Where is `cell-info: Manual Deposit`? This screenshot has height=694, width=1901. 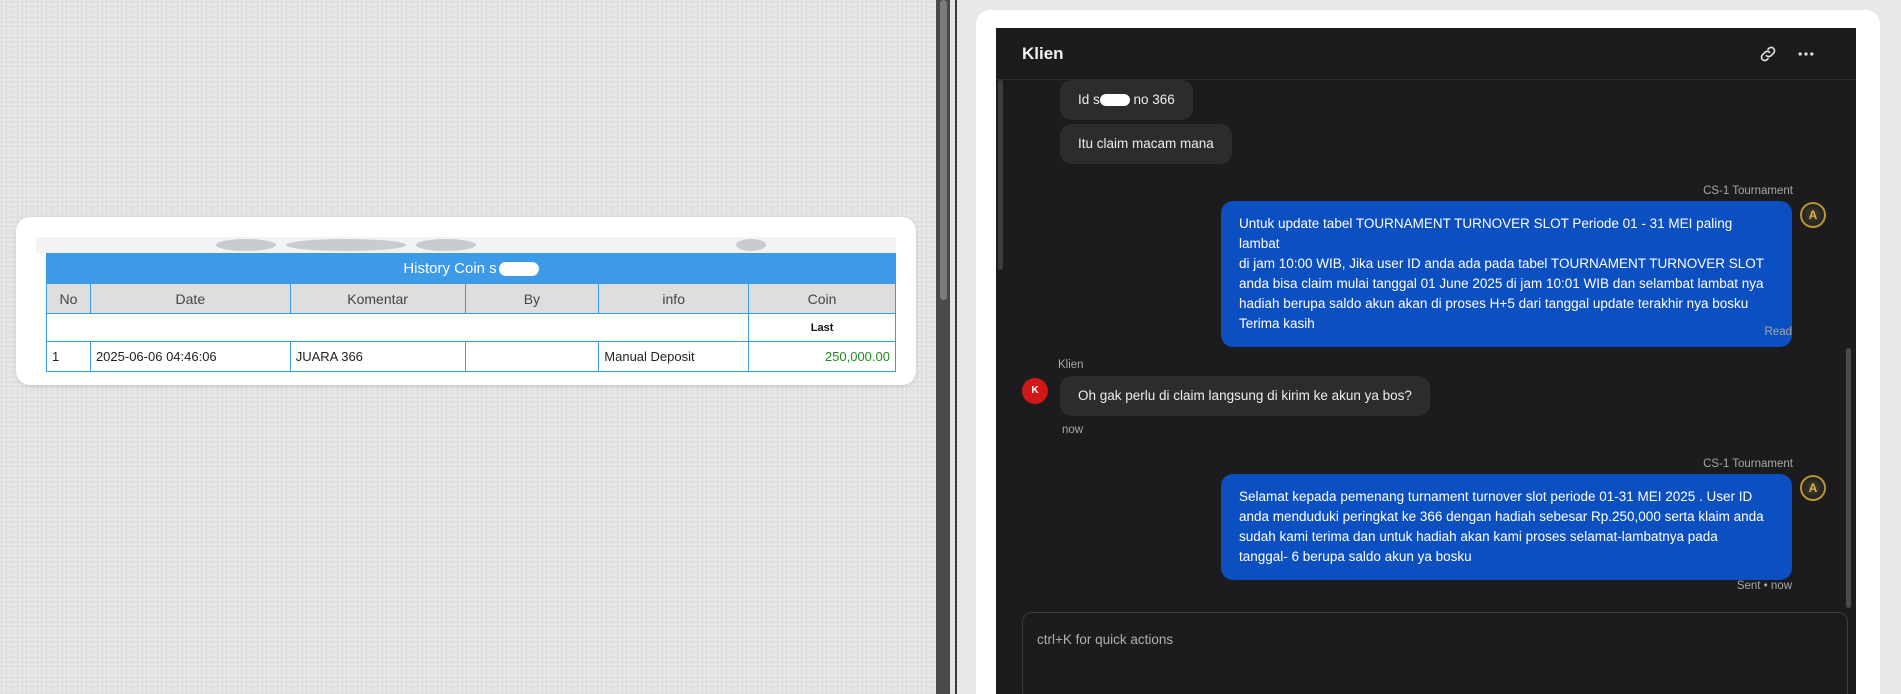
cell-info: Manual Deposit is located at coordinates (674, 356).